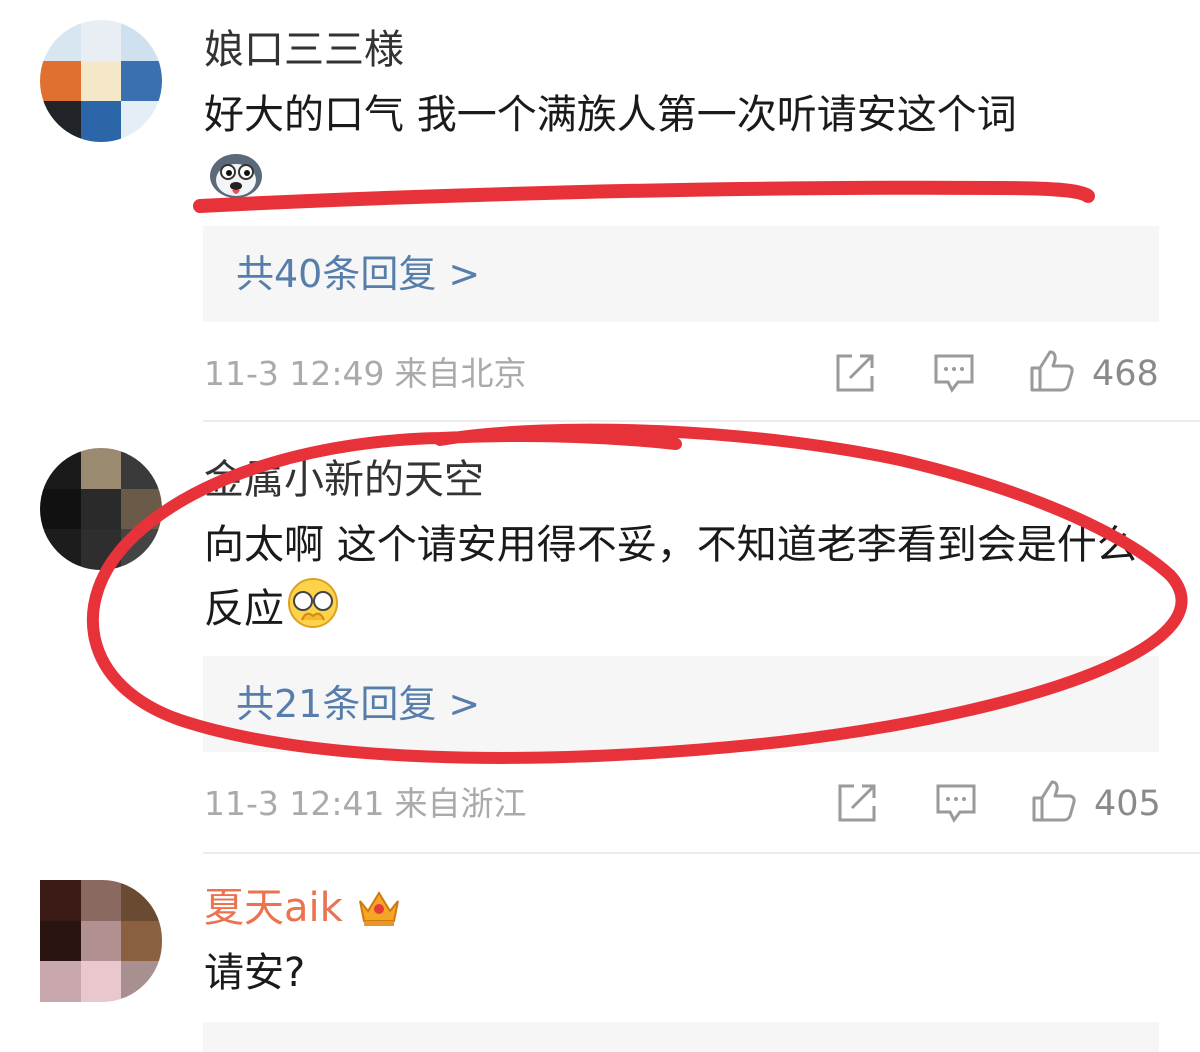 This screenshot has height=1052, width=1200. I want to click on replies-link, so click(681, 1037).